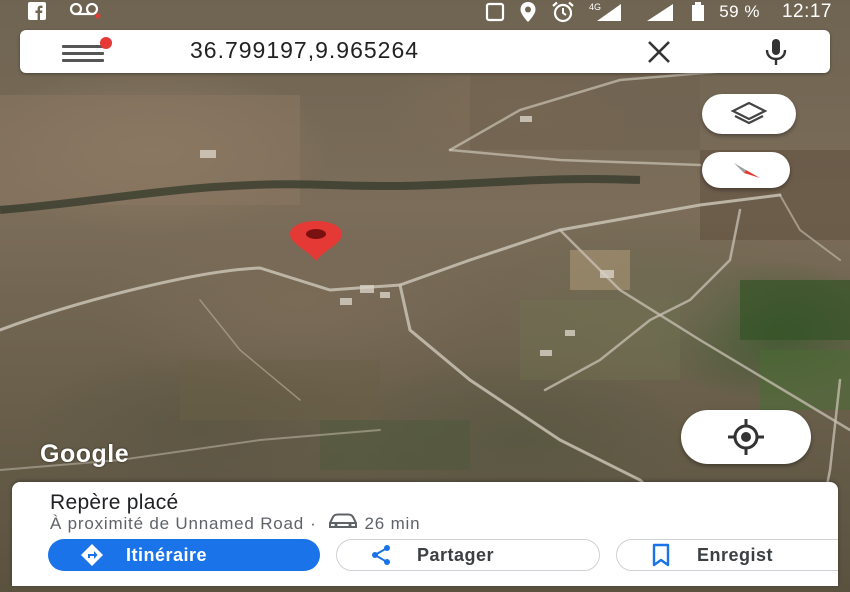 The image size is (850, 592). I want to click on directions-icon, so click(92, 555).